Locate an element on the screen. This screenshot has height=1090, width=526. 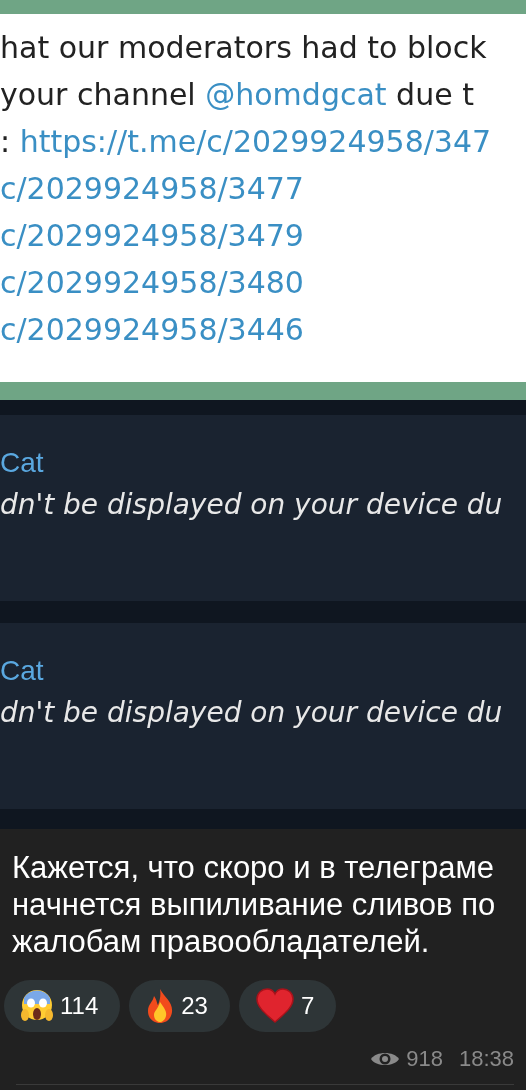
link: @homdgcat is located at coordinates (296, 94).